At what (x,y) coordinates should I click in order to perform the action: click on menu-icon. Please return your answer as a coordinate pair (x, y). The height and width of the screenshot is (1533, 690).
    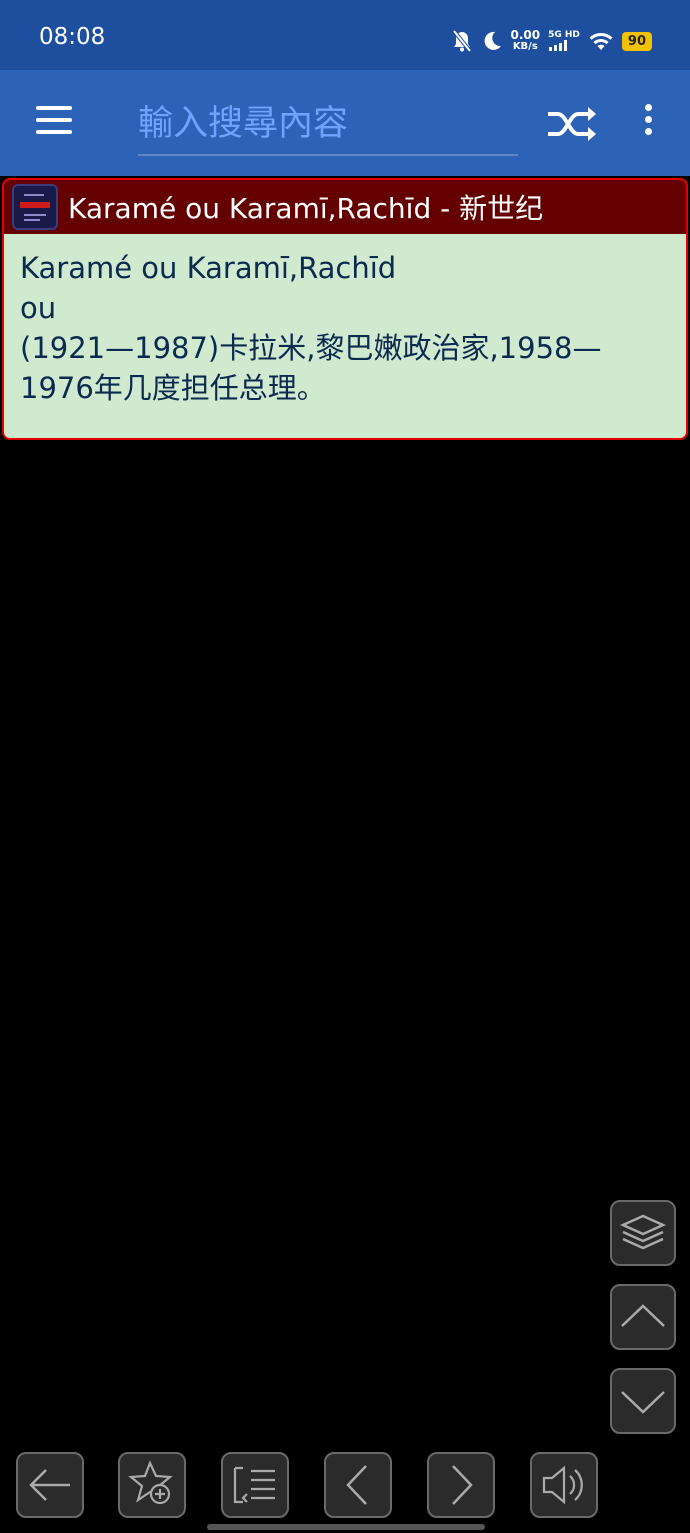
    Looking at the image, I should click on (54, 123).